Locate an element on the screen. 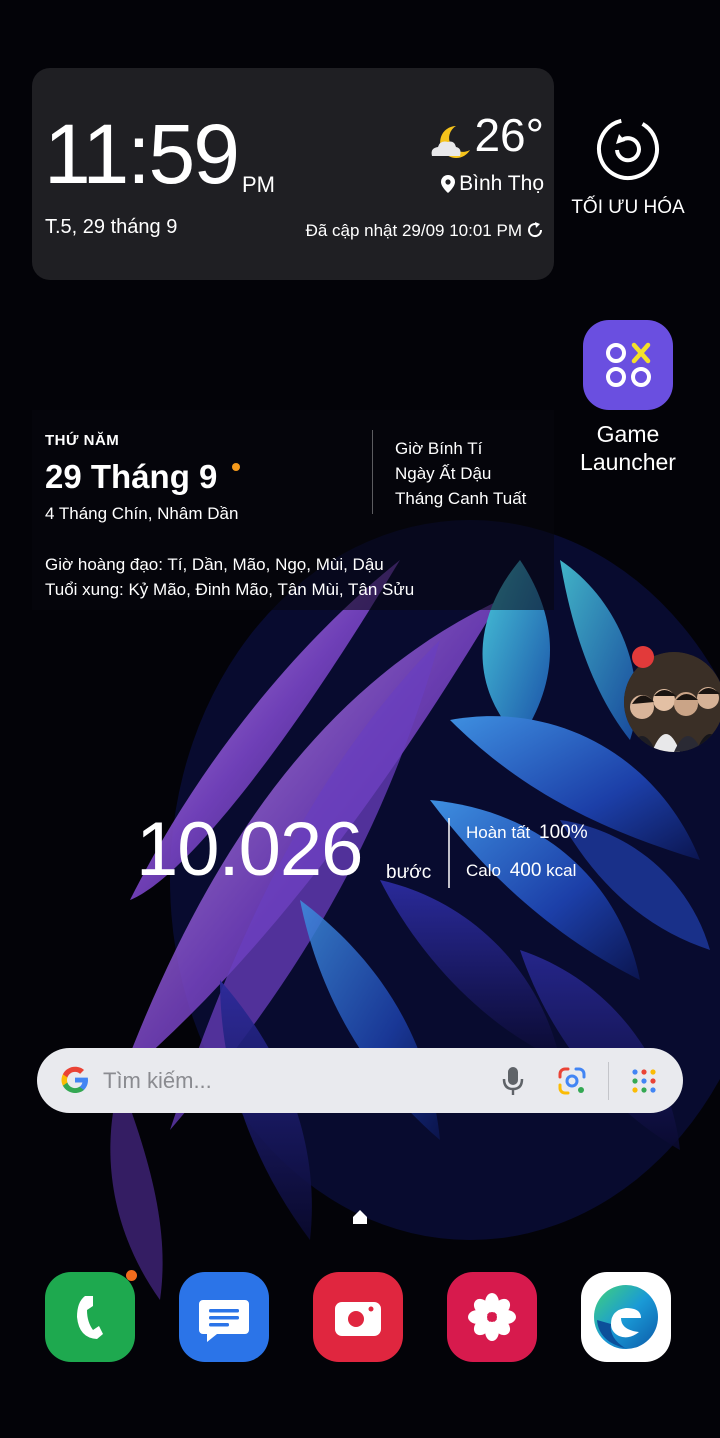 This screenshot has width=720, height=1438. clock-date: T.5, 29 tháng 9 is located at coordinates (111, 227).